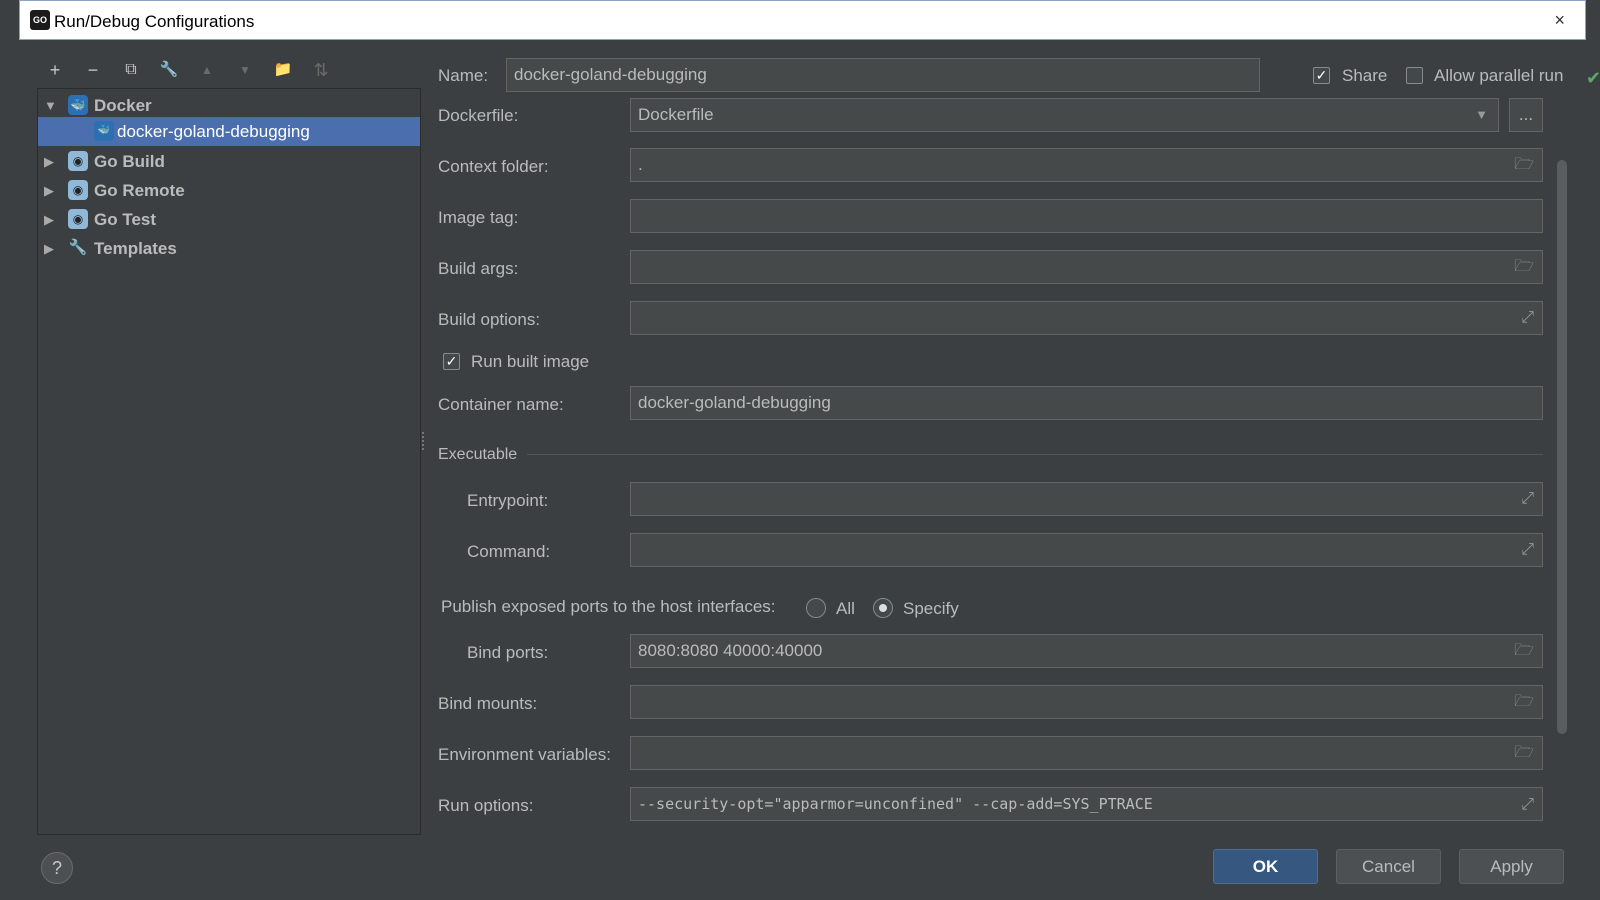 This screenshot has width=1600, height=900. What do you see at coordinates (57, 868) in the screenshot?
I see `help-button: ?` at bounding box center [57, 868].